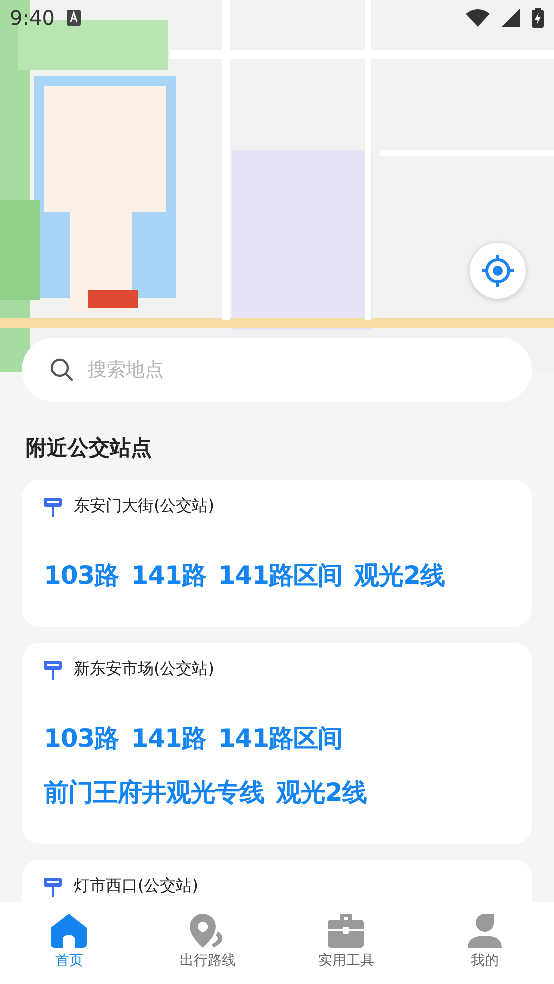 The width and height of the screenshot is (554, 984). What do you see at coordinates (144, 506) in the screenshot?
I see `station-name: 东安门大街(公交站)` at bounding box center [144, 506].